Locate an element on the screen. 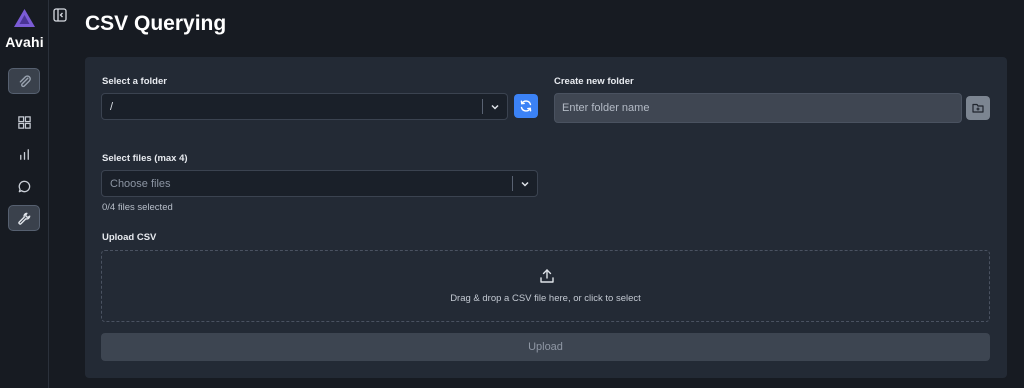 The width and height of the screenshot is (1024, 388). sidebar-item-dashboard is located at coordinates (24, 122).